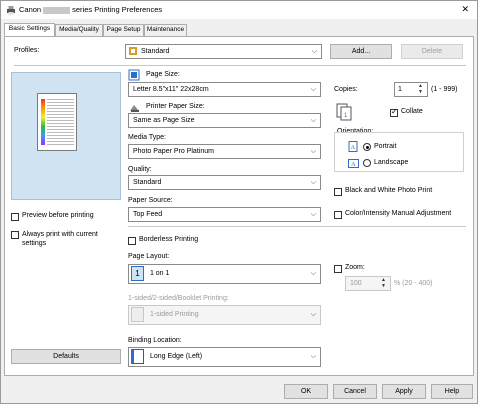  Describe the element at coordinates (346, 89) in the screenshot. I see `copies-label: Copies:` at that location.